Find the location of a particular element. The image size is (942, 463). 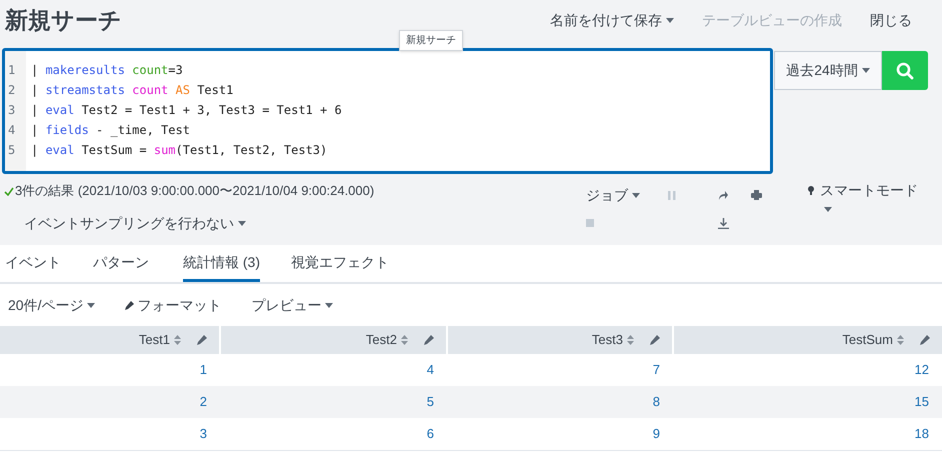

search-mode-dropdown: スマートモード is located at coordinates (872, 199).